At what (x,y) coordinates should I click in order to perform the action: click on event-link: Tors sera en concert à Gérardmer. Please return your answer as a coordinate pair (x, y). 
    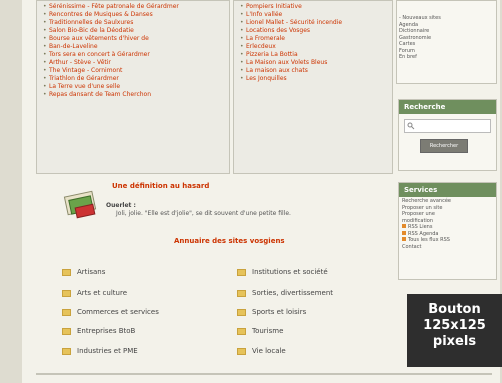
    Looking at the image, I should click on (136, 55).